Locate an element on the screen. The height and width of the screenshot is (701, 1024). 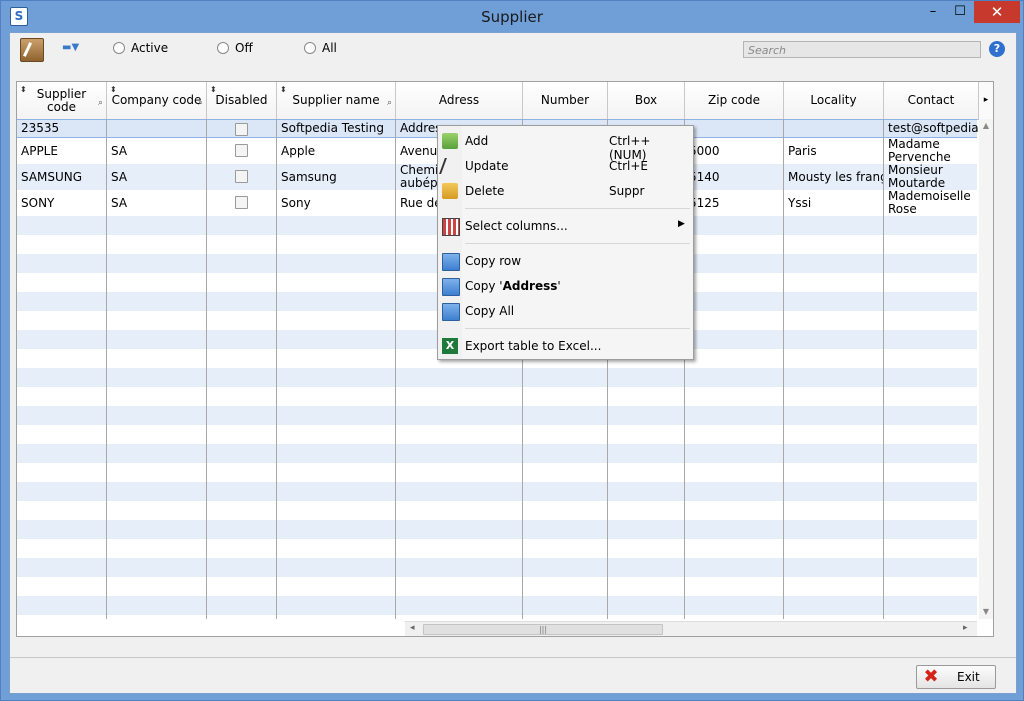
vertical-scrollbar: ▲ ▼ is located at coordinates (986, 369).